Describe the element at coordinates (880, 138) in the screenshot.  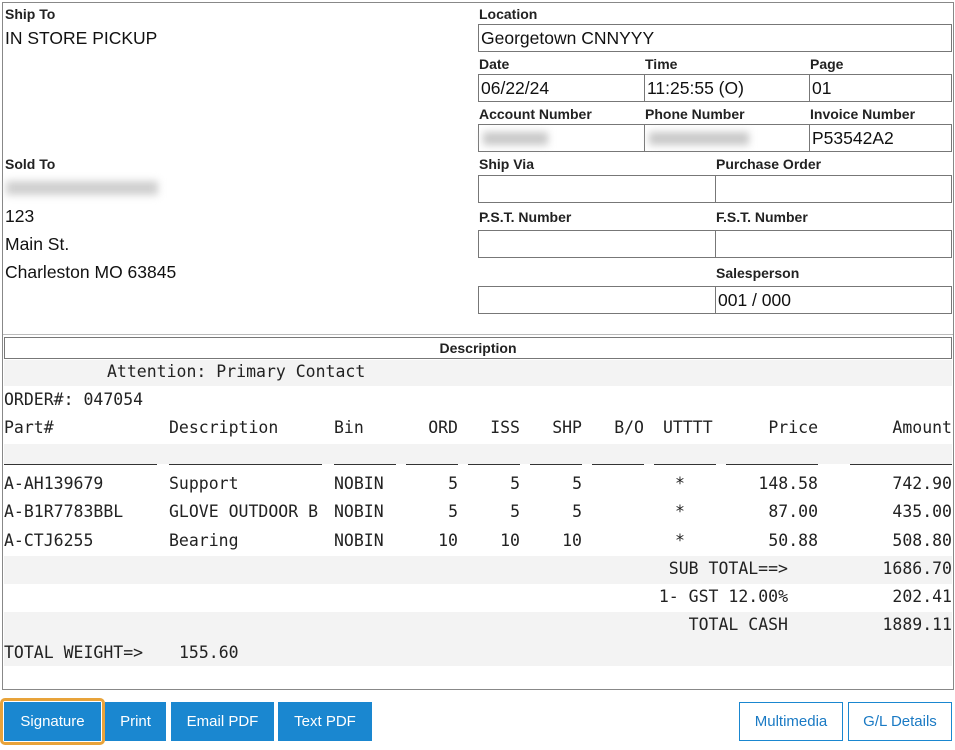
I see `invoice-number-field: P53542A2` at that location.